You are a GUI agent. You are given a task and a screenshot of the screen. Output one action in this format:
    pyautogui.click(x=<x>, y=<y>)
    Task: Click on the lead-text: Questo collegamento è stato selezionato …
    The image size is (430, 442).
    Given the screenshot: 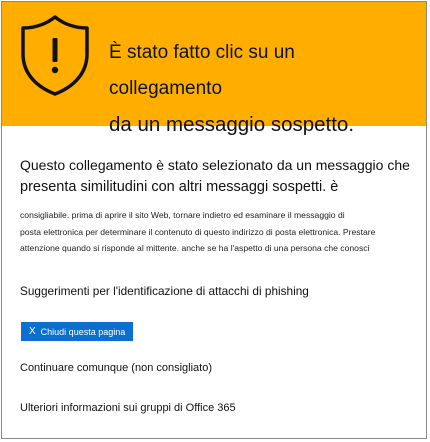 What is the action you would take?
    pyautogui.click(x=220, y=176)
    